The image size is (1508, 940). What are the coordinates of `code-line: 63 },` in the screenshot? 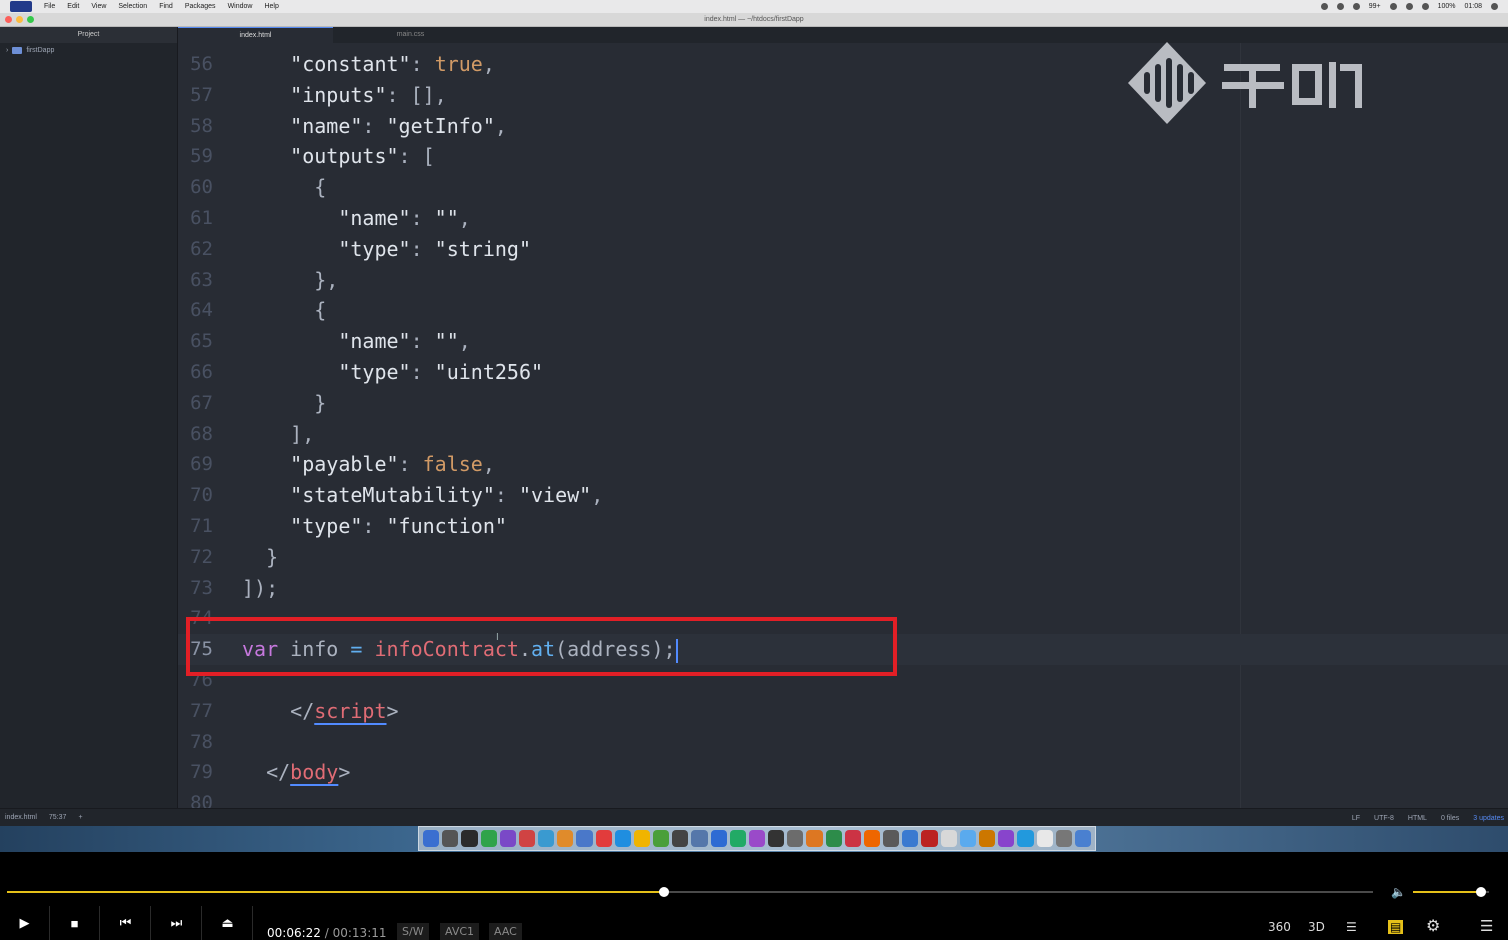 It's located at (843, 280).